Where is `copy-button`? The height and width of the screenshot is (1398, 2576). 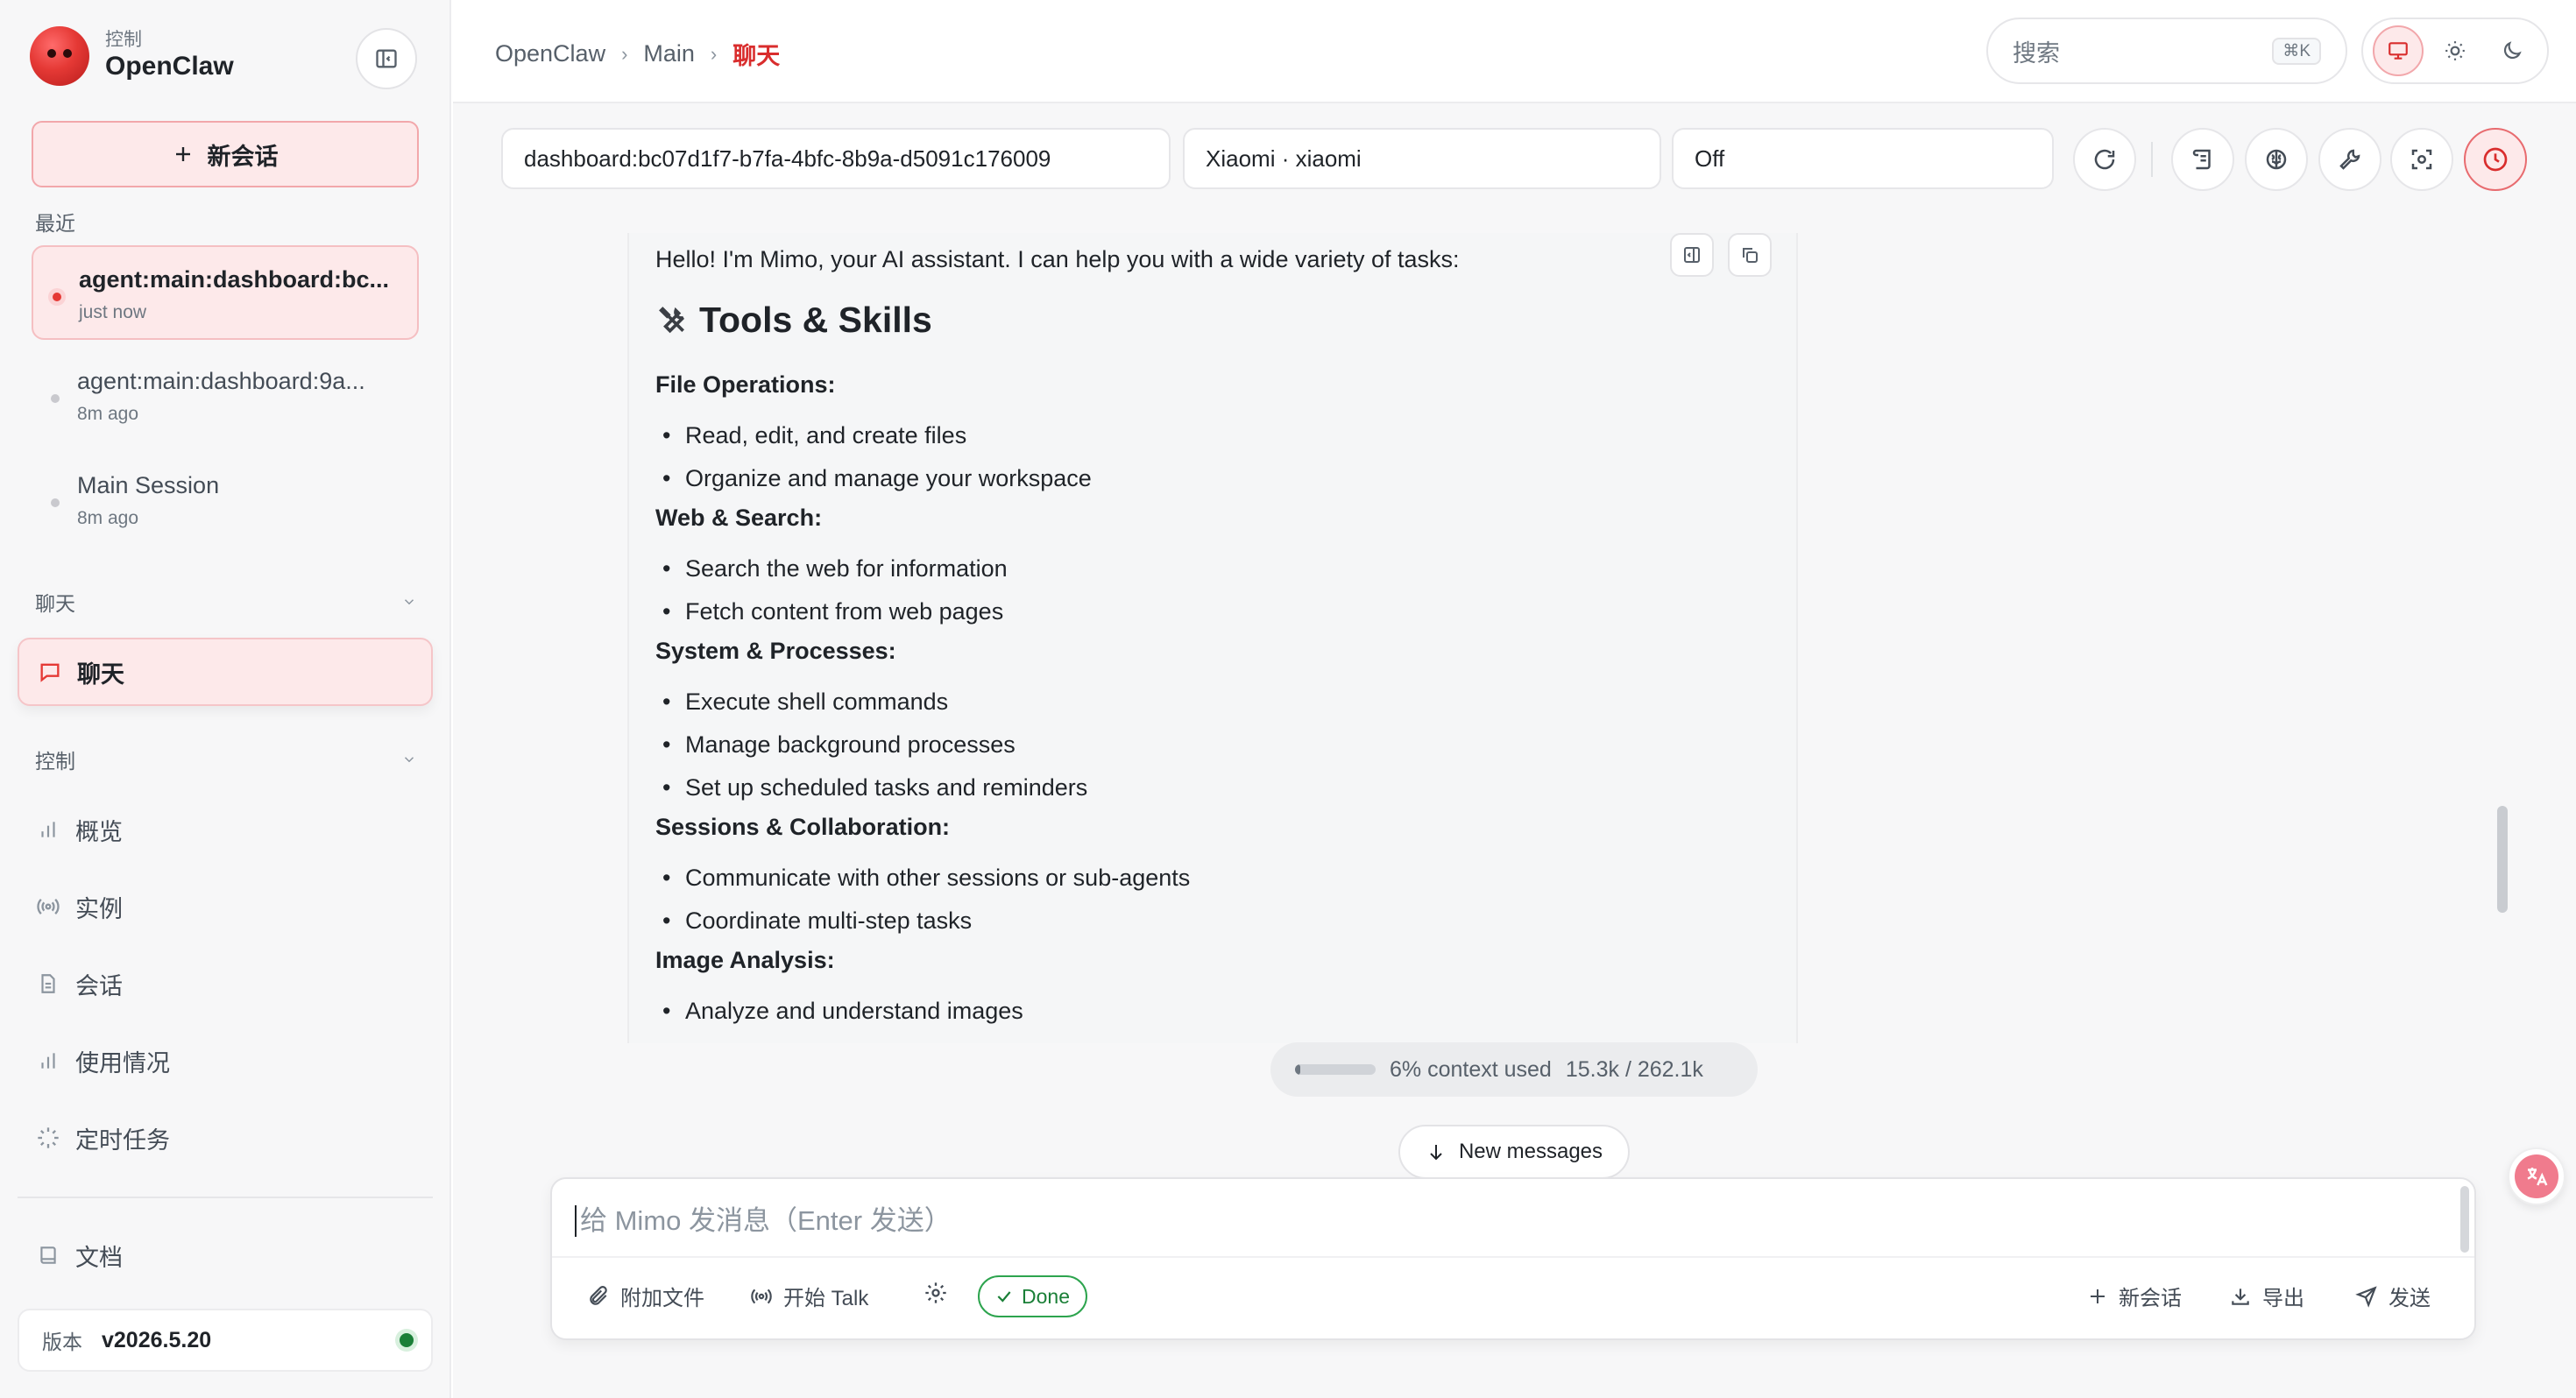 copy-button is located at coordinates (1750, 255).